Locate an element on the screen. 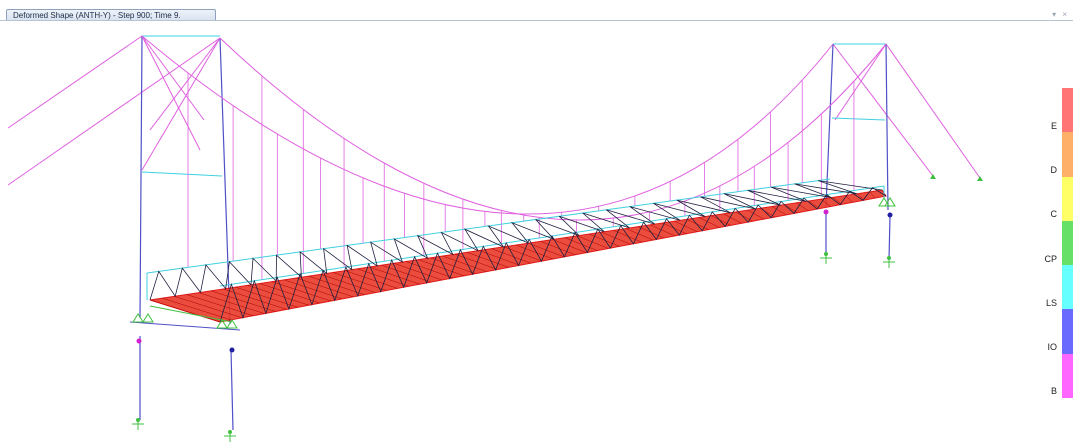 The image size is (1073, 447). legend-label-io: IO is located at coordinates (1052, 347).